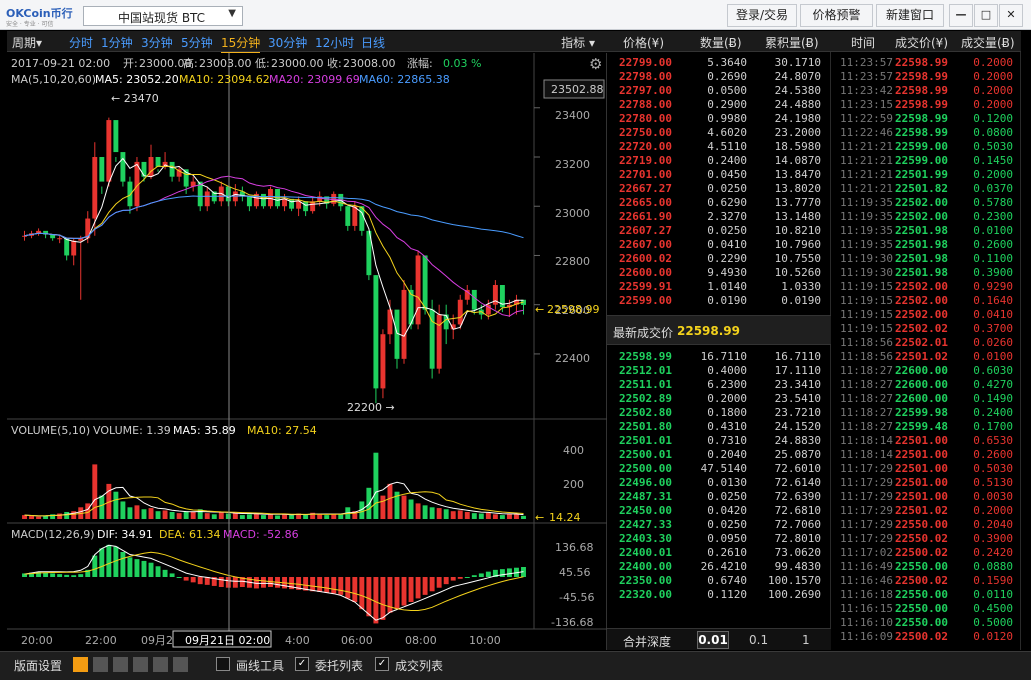  I want to click on bid-row: 22427.33 0.0250 72.7060, so click(719, 525).